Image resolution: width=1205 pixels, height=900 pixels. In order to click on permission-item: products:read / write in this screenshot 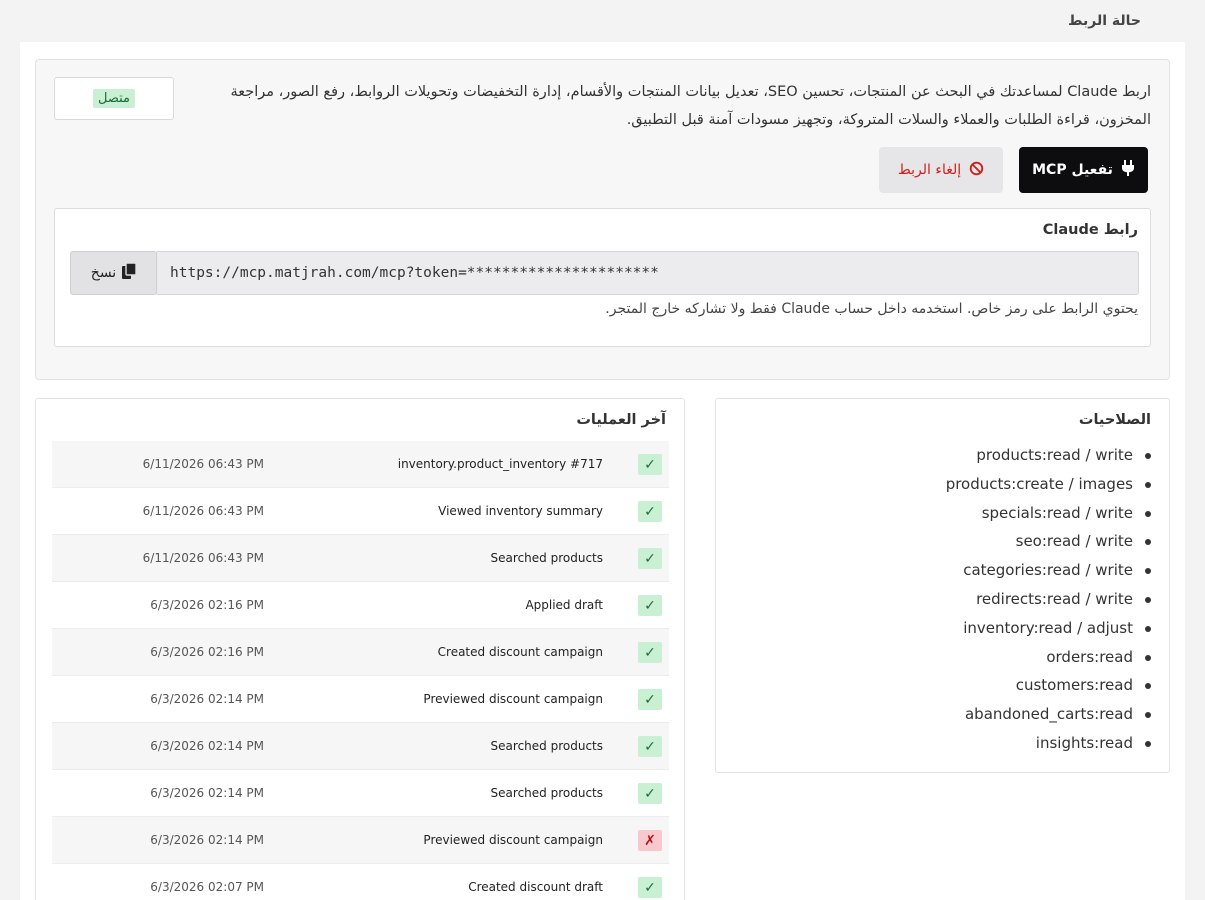, I will do `click(1049, 455)`.